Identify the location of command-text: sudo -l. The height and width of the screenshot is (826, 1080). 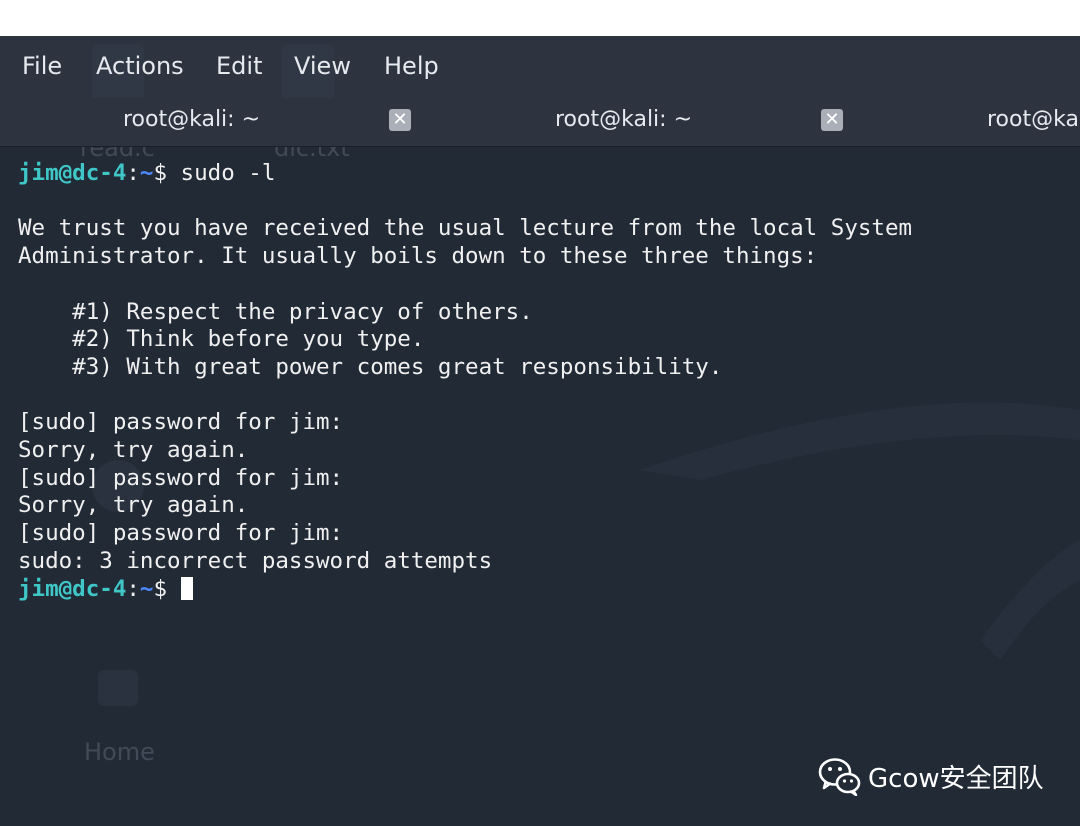
(221, 173).